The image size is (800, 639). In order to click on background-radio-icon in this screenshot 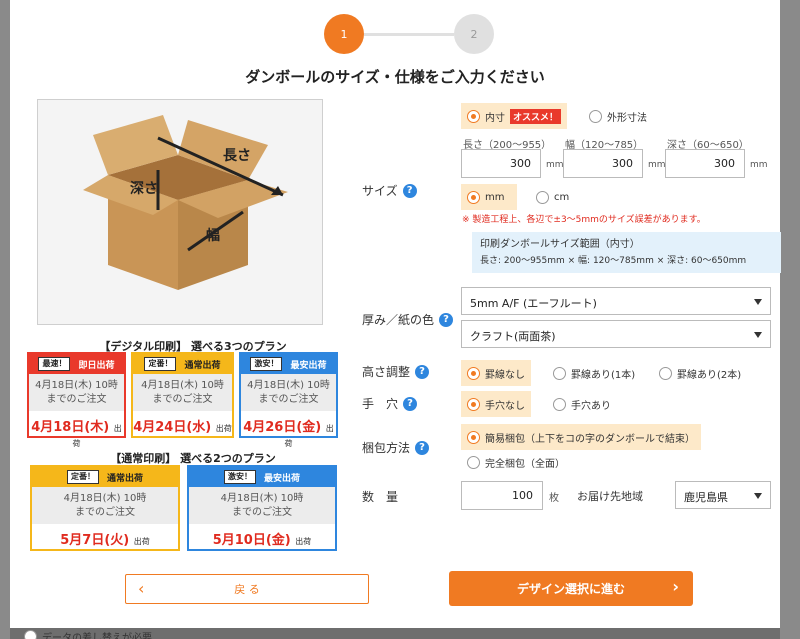, I will do `click(30, 634)`.